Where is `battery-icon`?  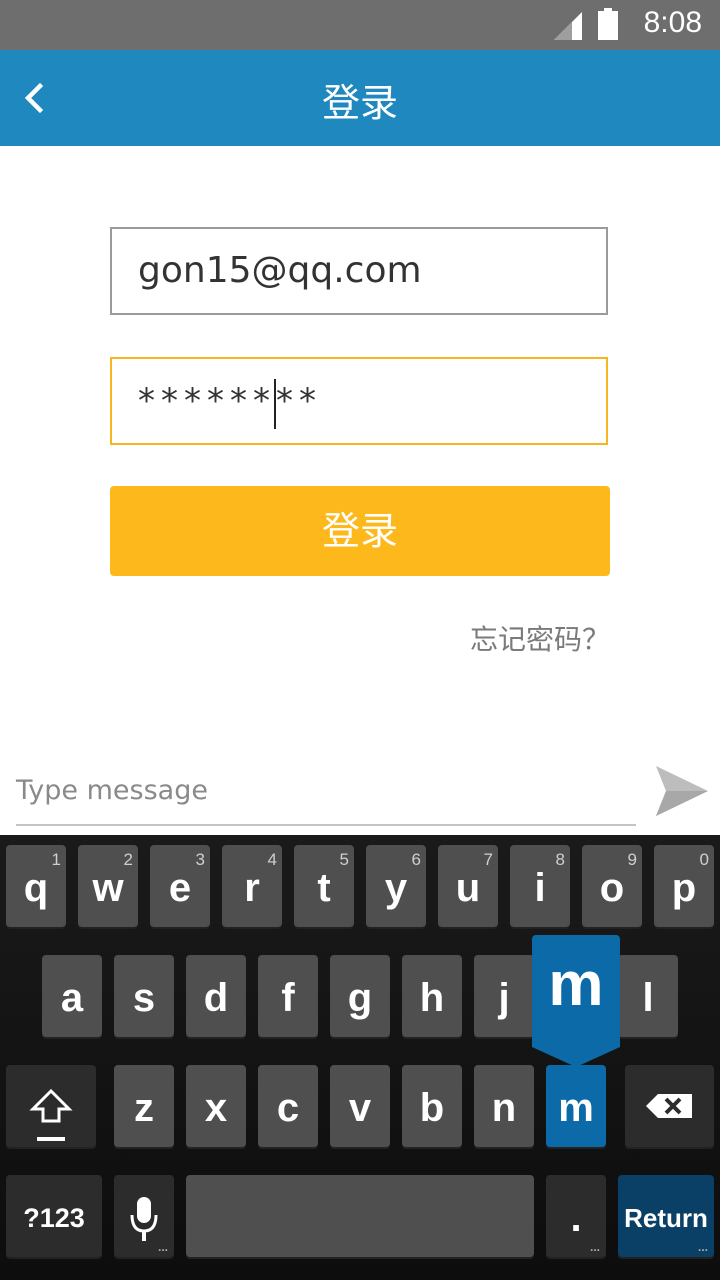
battery-icon is located at coordinates (608, 24).